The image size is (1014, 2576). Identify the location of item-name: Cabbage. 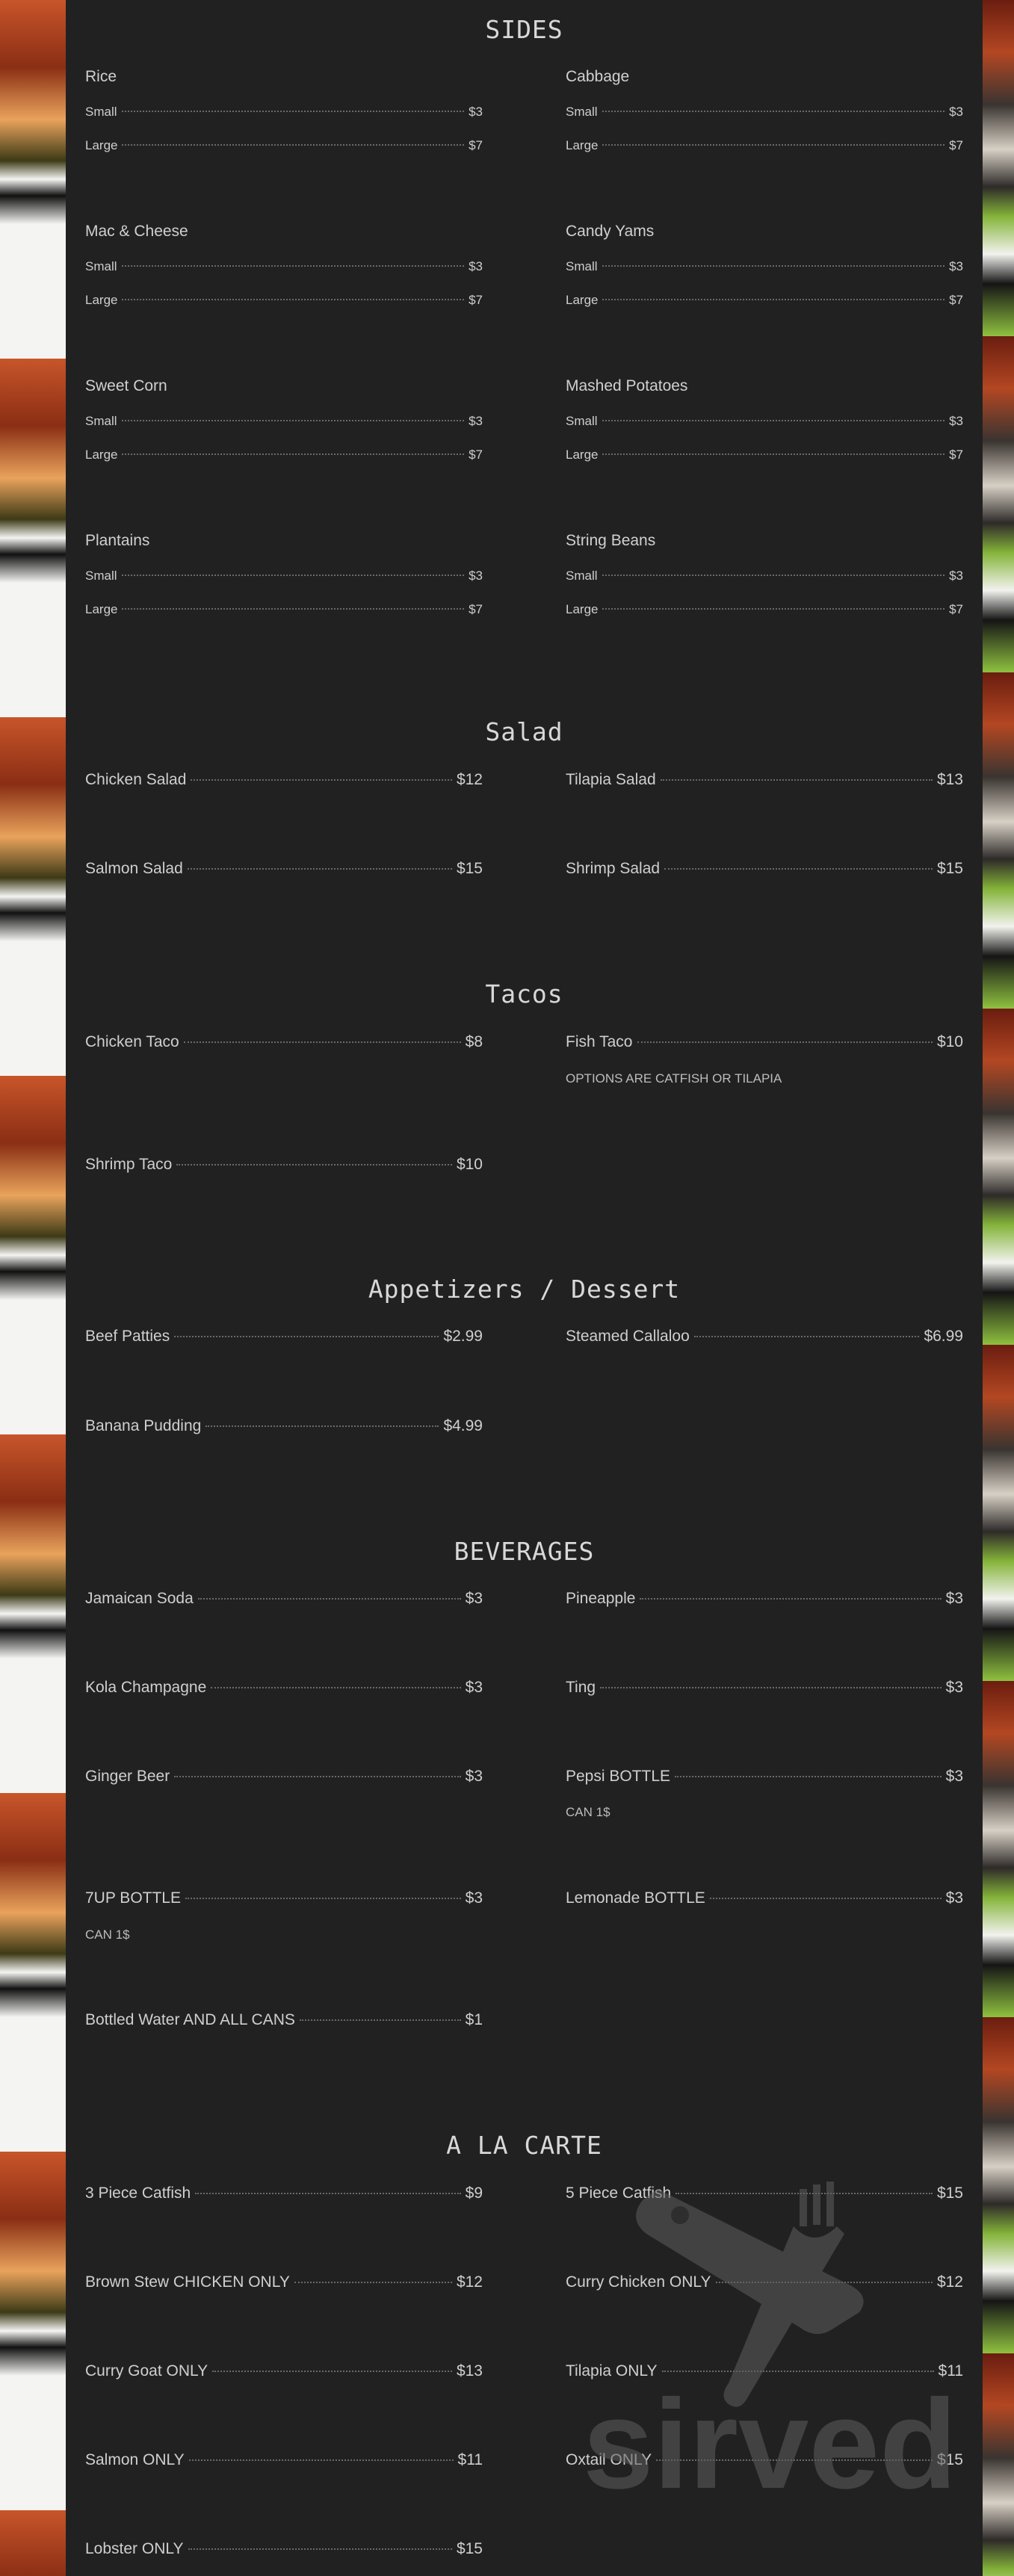
(598, 76).